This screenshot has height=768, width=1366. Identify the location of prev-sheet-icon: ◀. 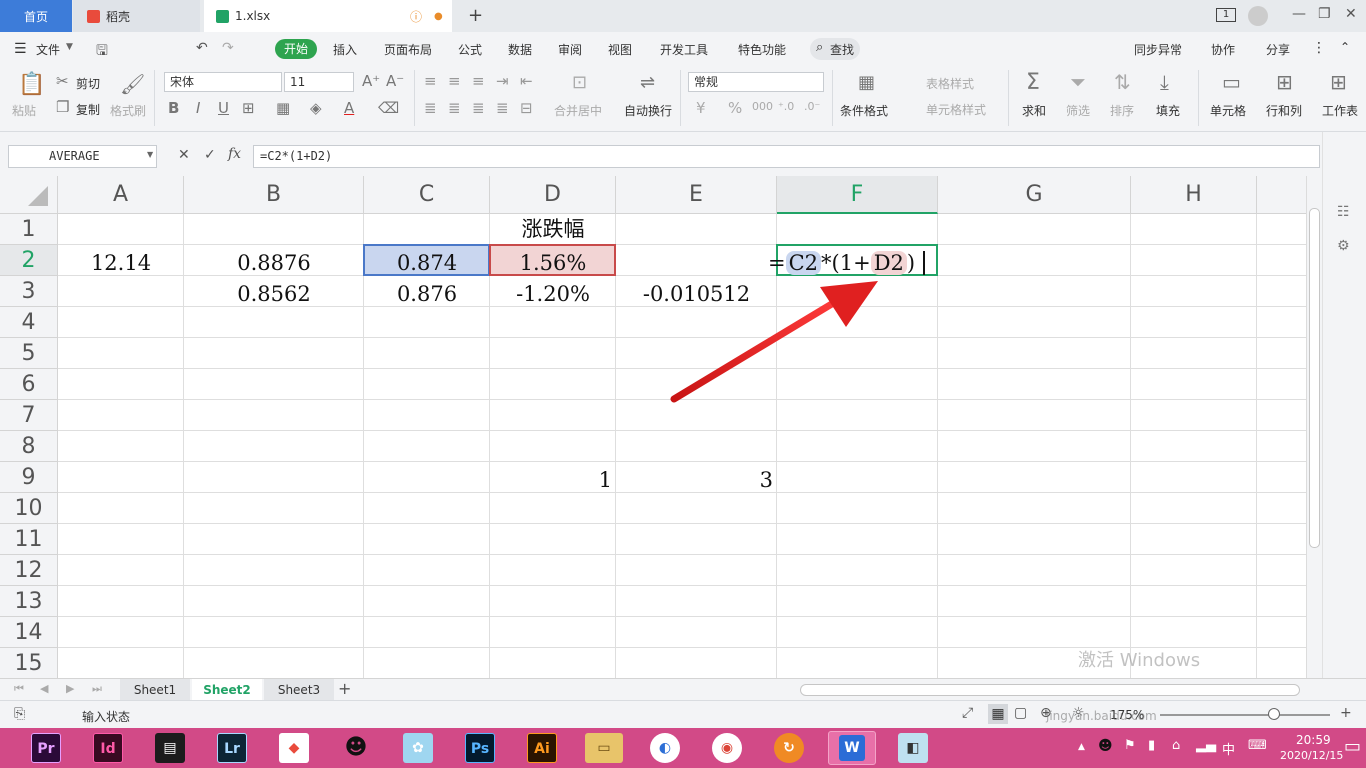
(44, 688).